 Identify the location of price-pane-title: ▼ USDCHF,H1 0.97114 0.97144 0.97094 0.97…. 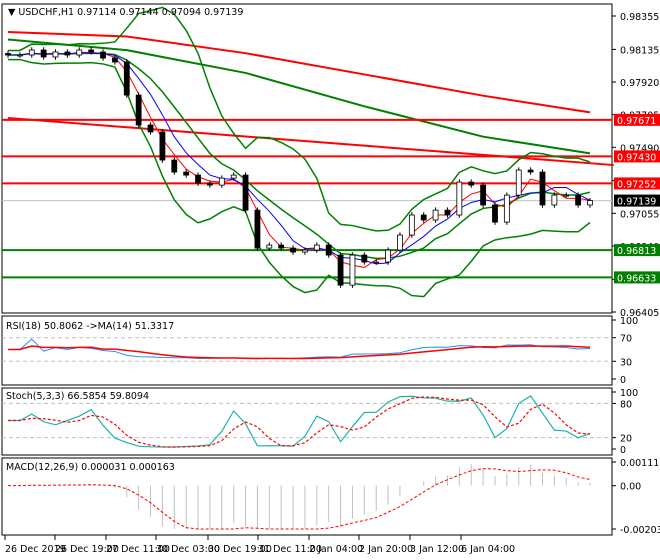
(125, 12).